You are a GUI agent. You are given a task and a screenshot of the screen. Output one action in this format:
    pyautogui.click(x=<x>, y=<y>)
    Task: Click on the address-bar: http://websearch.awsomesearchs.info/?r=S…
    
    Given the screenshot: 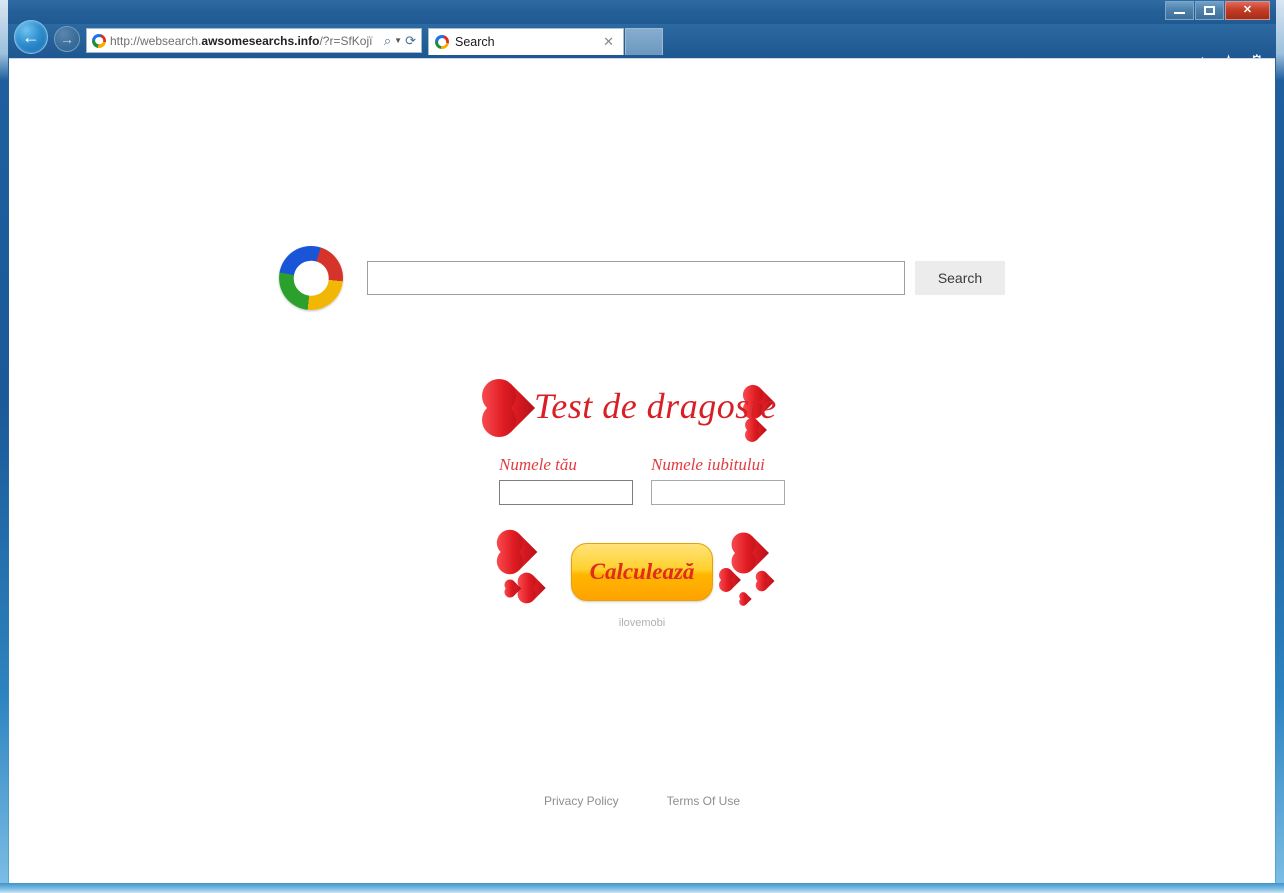 What is the action you would take?
    pyautogui.click(x=254, y=40)
    